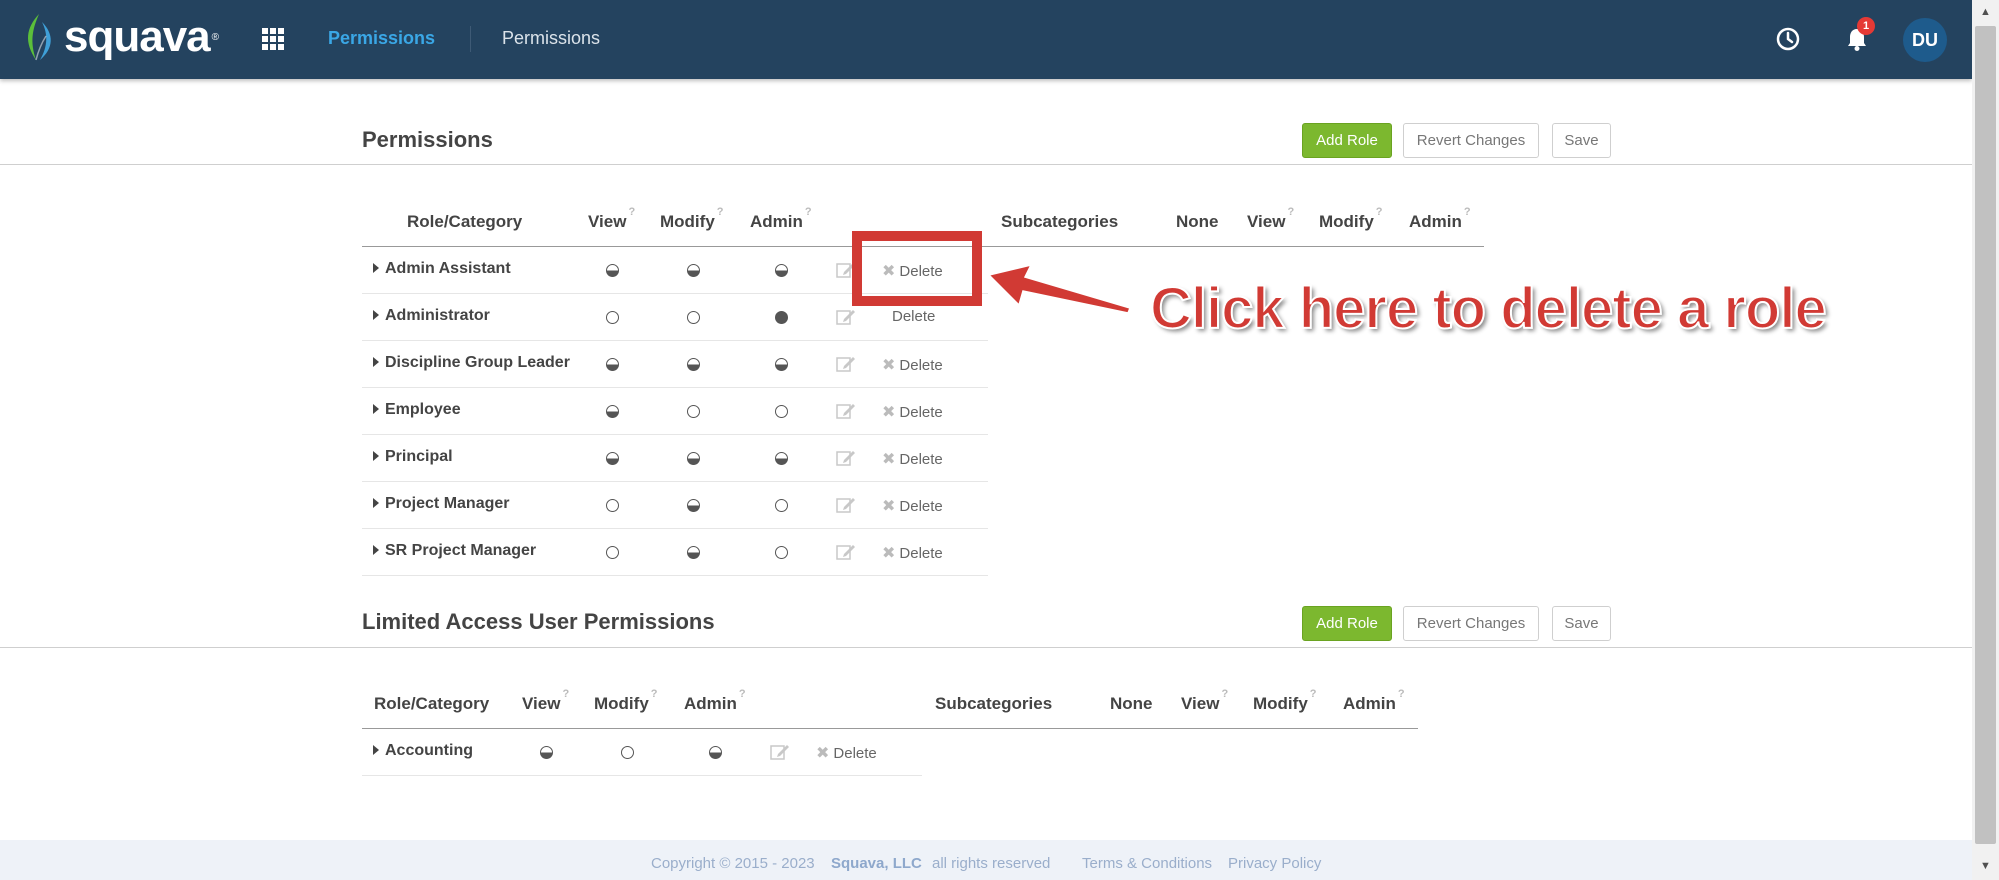  Describe the element at coordinates (1581, 140) in the screenshot. I see `save-button: Save` at that location.